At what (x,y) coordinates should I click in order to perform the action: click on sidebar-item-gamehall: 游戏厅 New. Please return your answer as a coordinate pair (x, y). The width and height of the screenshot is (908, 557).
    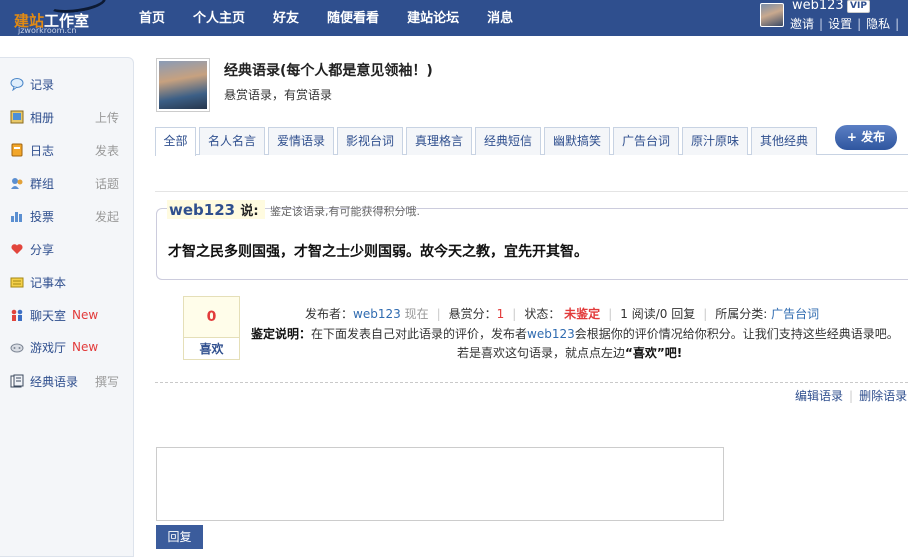
    Looking at the image, I should click on (67, 347).